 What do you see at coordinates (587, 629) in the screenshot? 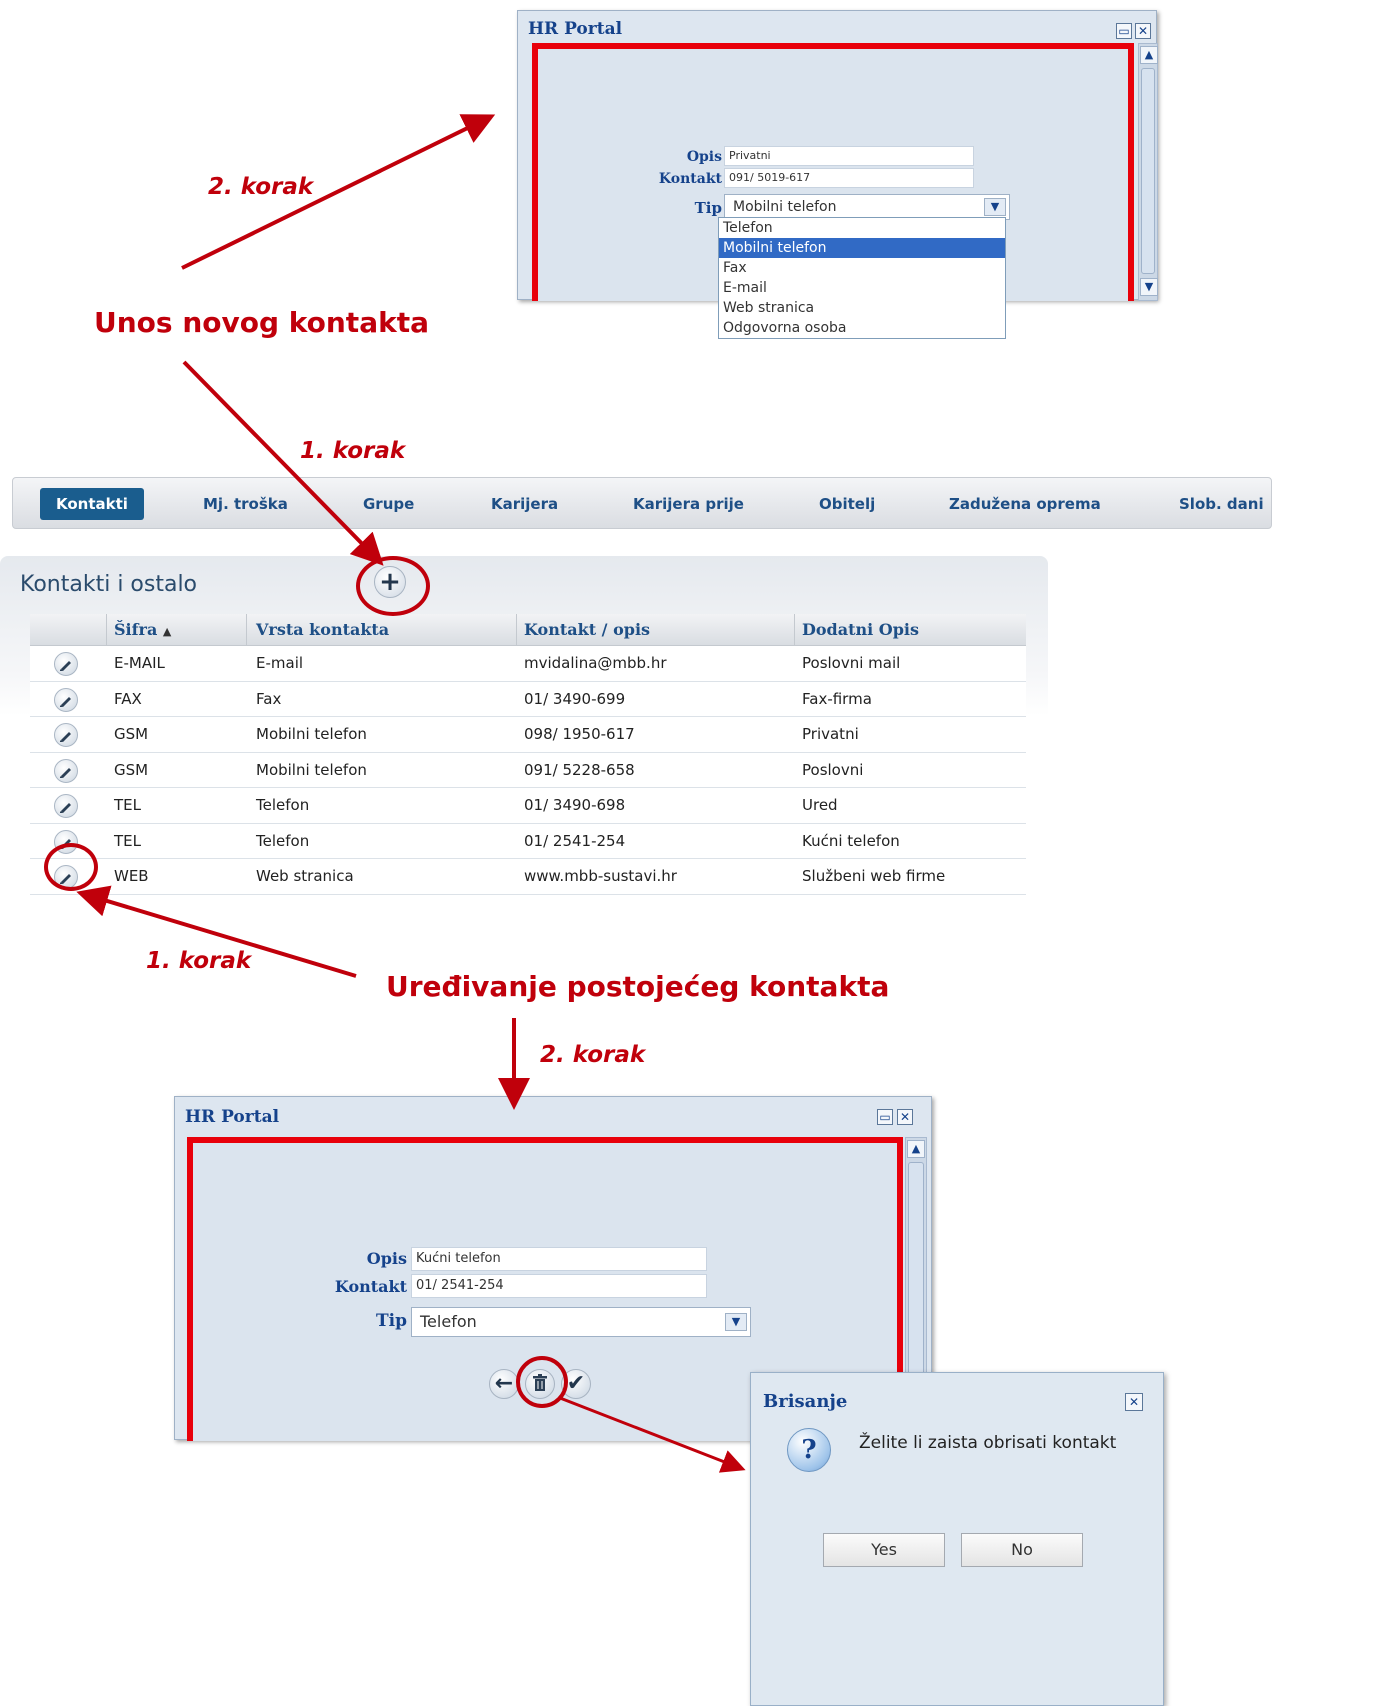
I see `column-header-kontakt: Kontakt / opis` at bounding box center [587, 629].